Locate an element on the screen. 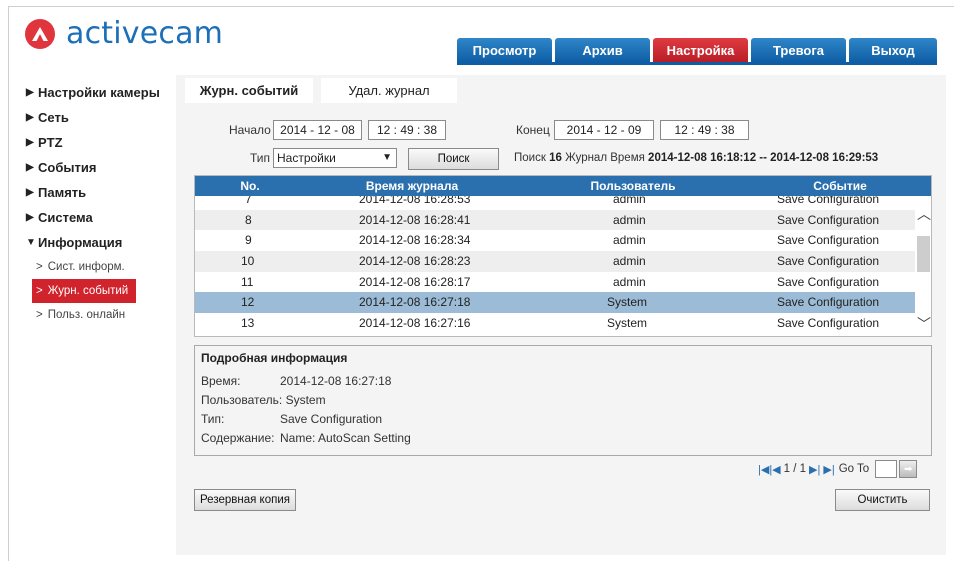 The height and width of the screenshot is (561, 954). details-type-row: Тип: Save Configuration is located at coordinates (291, 419).